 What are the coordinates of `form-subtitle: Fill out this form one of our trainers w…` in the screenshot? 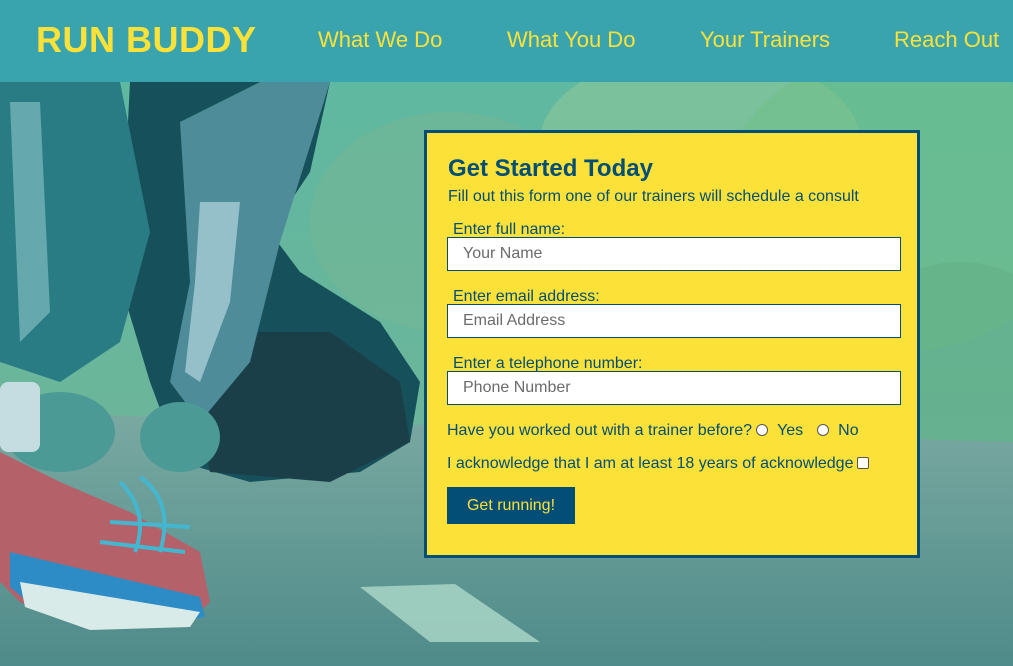 It's located at (653, 196).